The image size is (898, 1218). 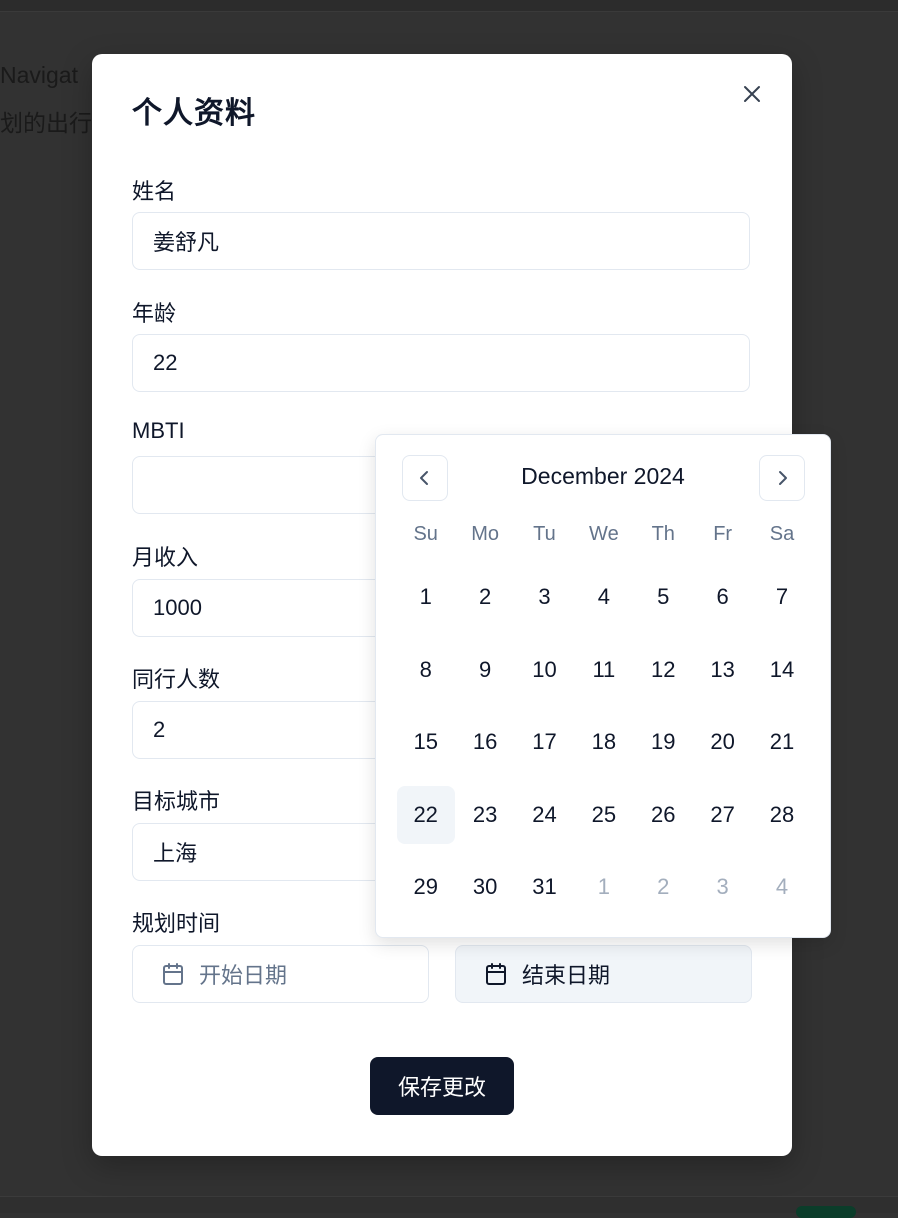 What do you see at coordinates (176, 923) in the screenshot?
I see `plan-time-label: 规划时间` at bounding box center [176, 923].